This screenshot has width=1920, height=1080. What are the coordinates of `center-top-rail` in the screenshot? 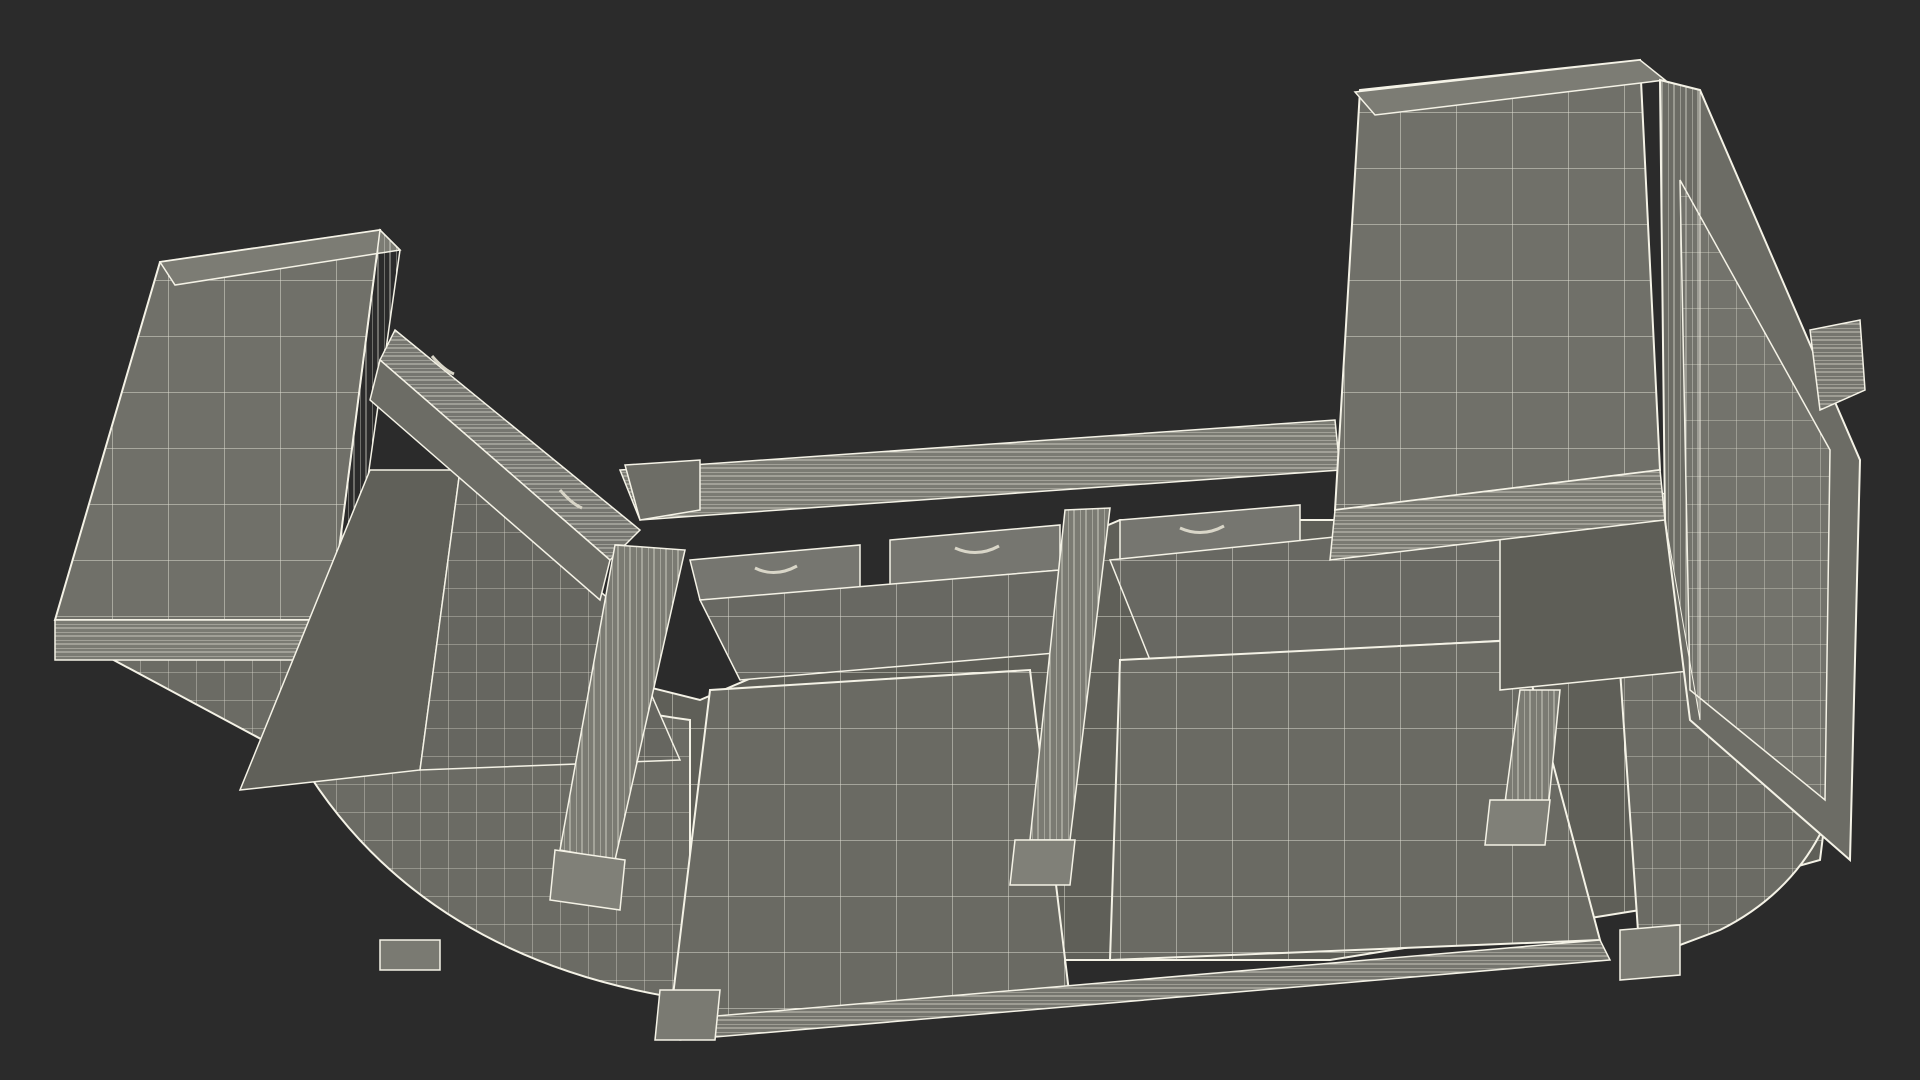 It's located at (979, 470).